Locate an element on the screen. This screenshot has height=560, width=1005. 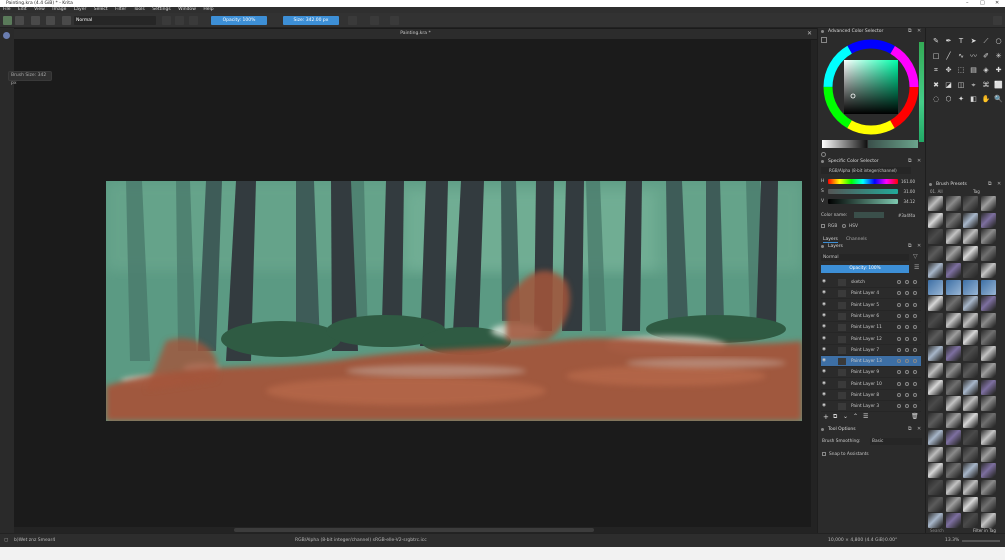
text-icon: T is located at coordinates (961, 41).